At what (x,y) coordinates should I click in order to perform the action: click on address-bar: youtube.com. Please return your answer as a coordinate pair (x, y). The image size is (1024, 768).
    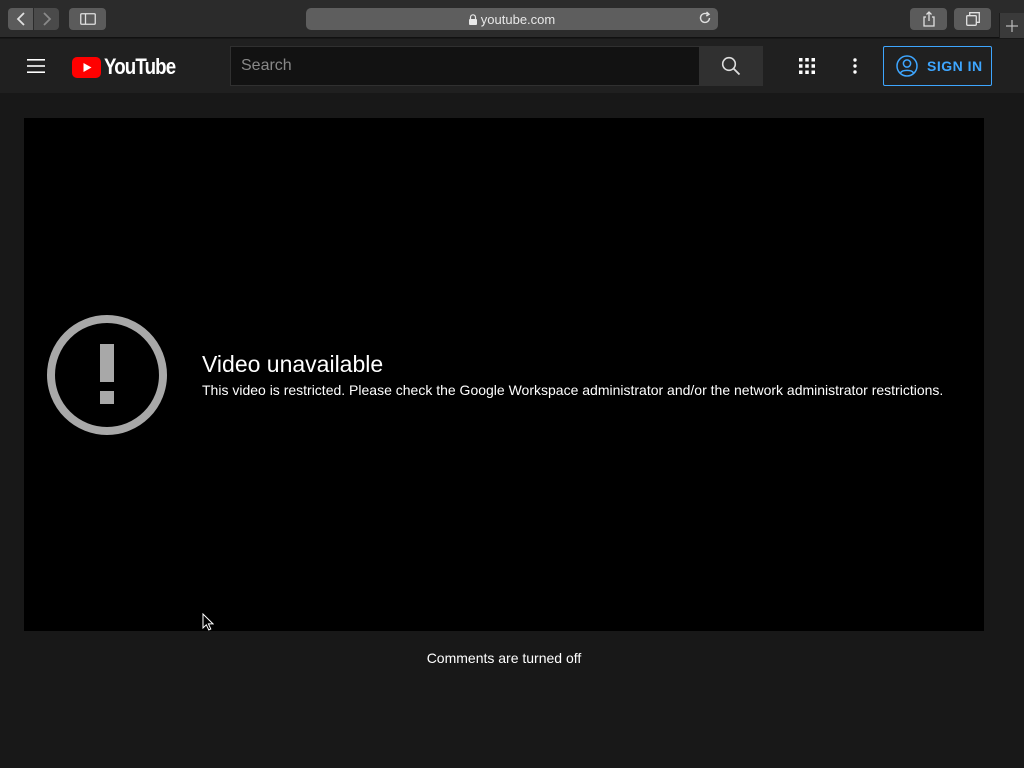
    Looking at the image, I should click on (512, 19).